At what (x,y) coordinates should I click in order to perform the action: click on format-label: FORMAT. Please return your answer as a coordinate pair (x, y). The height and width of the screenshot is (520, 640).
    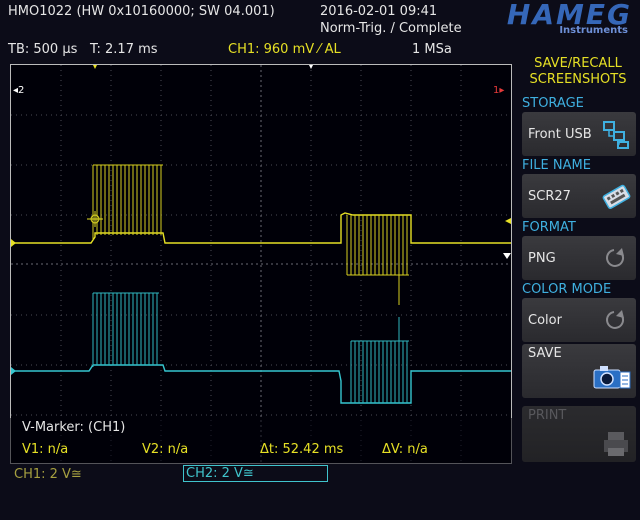
    Looking at the image, I should click on (549, 227).